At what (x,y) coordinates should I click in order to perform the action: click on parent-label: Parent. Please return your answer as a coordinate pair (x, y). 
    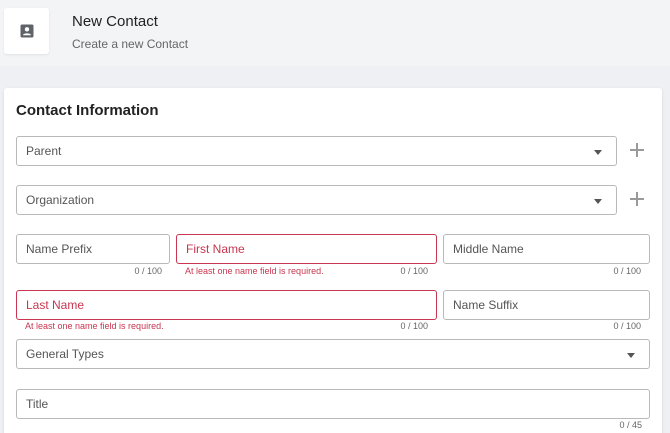
    Looking at the image, I should click on (44, 151).